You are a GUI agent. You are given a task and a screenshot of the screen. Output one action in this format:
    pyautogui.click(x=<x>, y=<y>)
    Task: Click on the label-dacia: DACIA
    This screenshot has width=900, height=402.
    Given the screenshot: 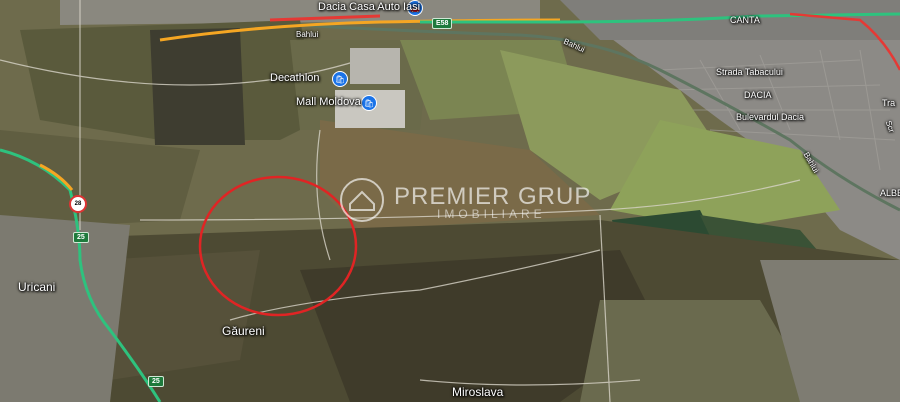 What is the action you would take?
    pyautogui.click(x=758, y=95)
    